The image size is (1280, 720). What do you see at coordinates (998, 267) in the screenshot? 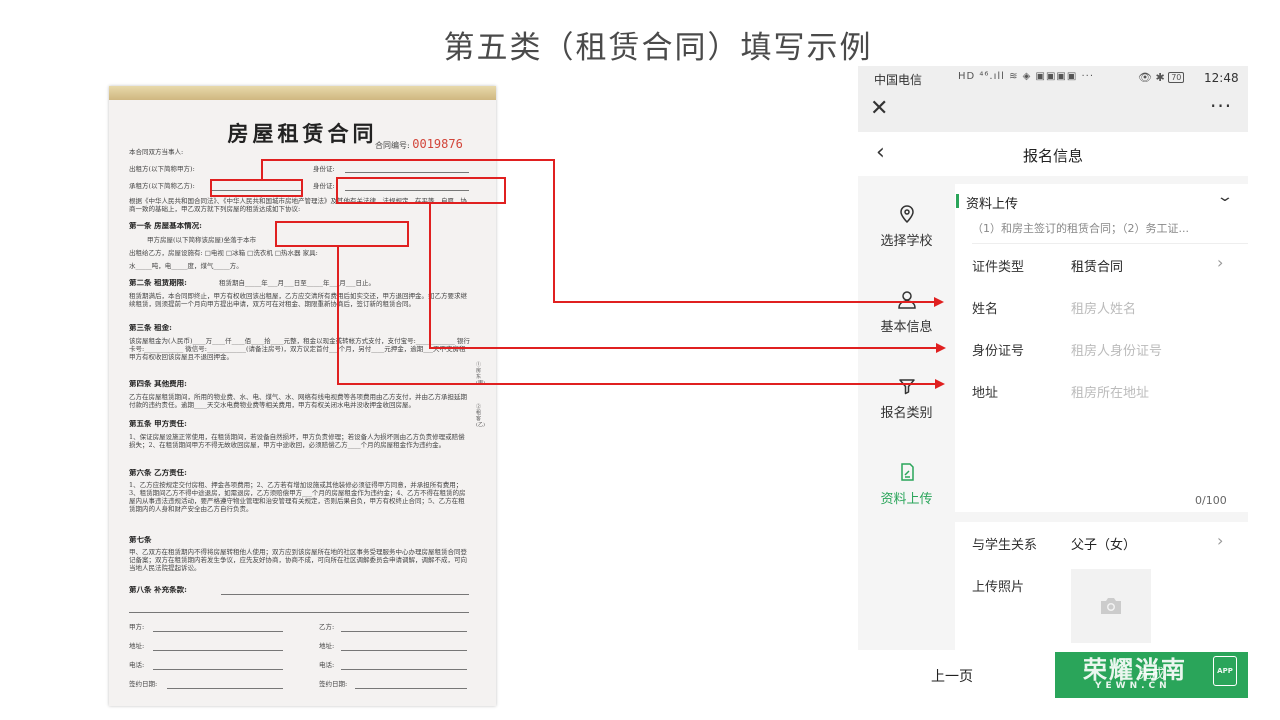
I see `doc-type-label: 证件类型` at bounding box center [998, 267].